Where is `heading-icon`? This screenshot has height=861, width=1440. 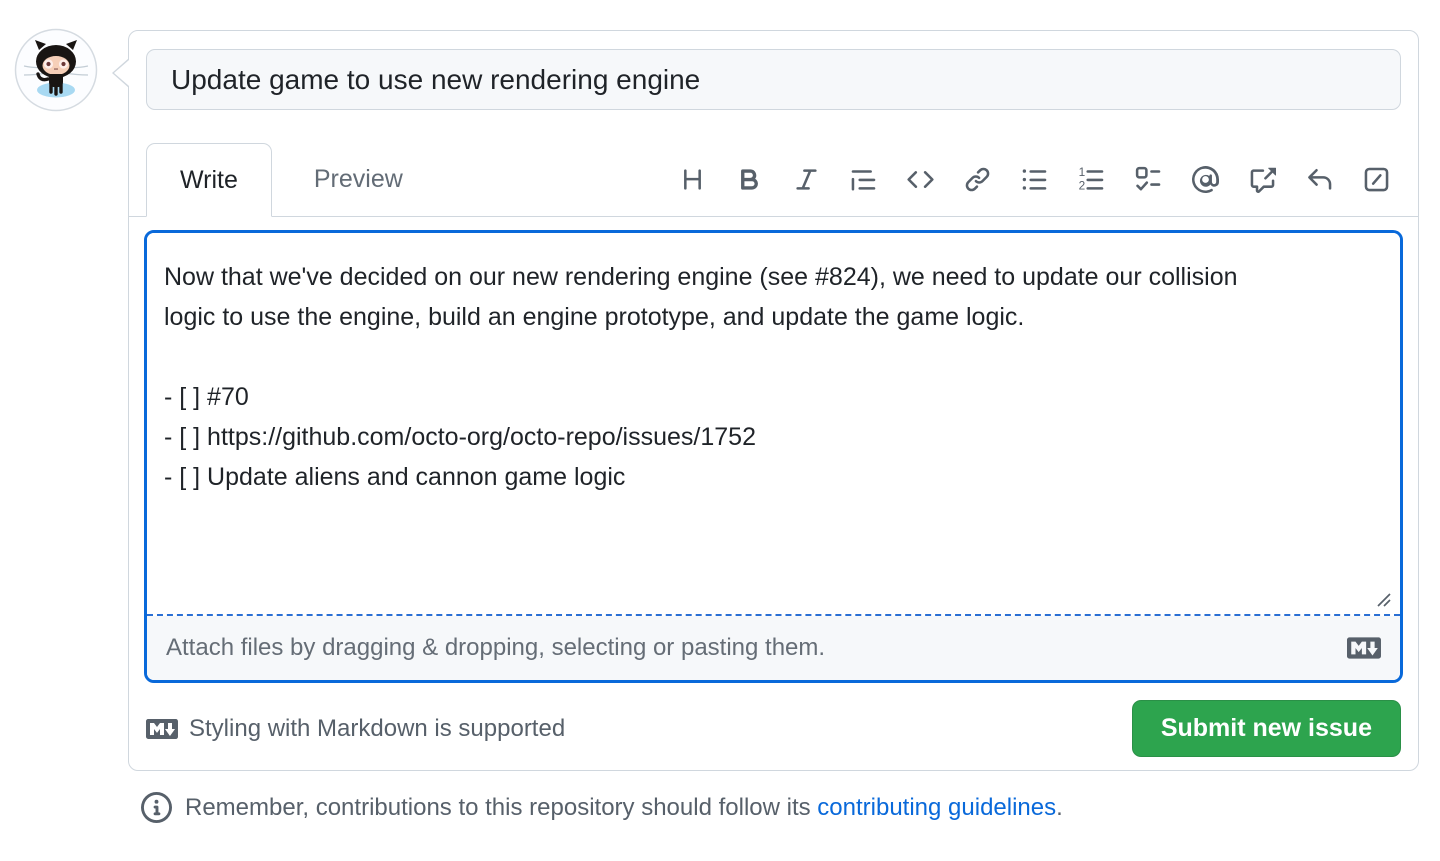
heading-icon is located at coordinates (692, 179).